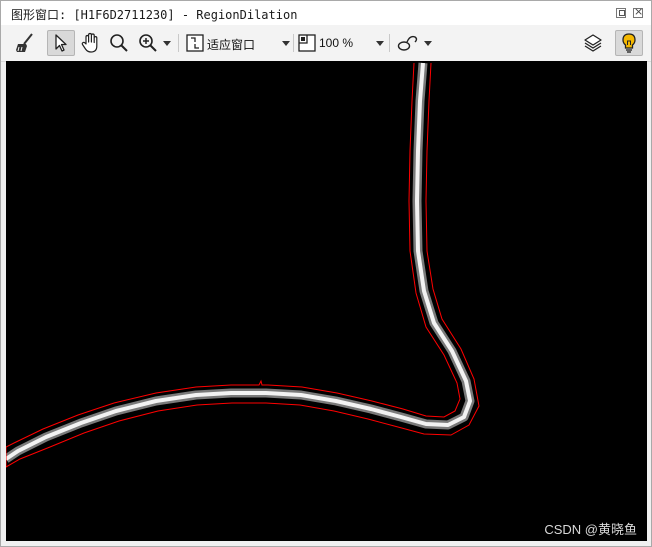 The width and height of the screenshot is (652, 547). I want to click on watermark: CSDN @黄晓鱼, so click(590, 529).